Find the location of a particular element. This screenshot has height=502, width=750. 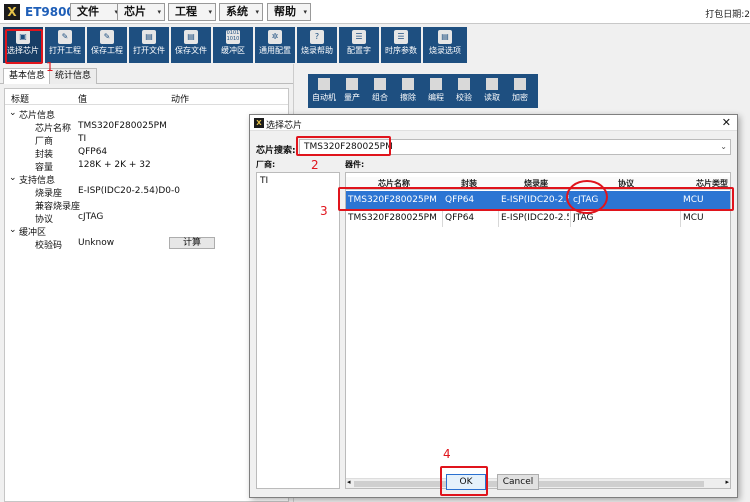

verify-icon is located at coordinates (464, 84).